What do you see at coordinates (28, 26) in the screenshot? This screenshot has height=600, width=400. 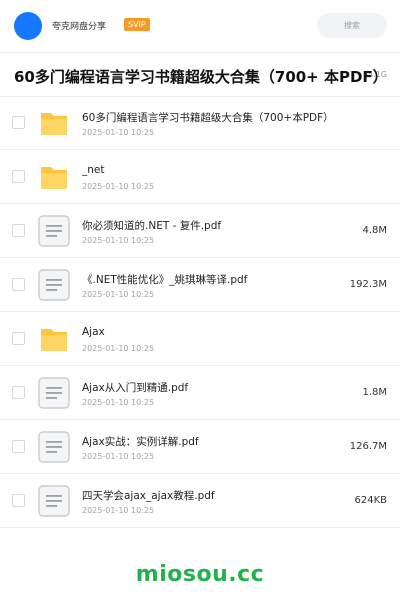 I see `avatar` at bounding box center [28, 26].